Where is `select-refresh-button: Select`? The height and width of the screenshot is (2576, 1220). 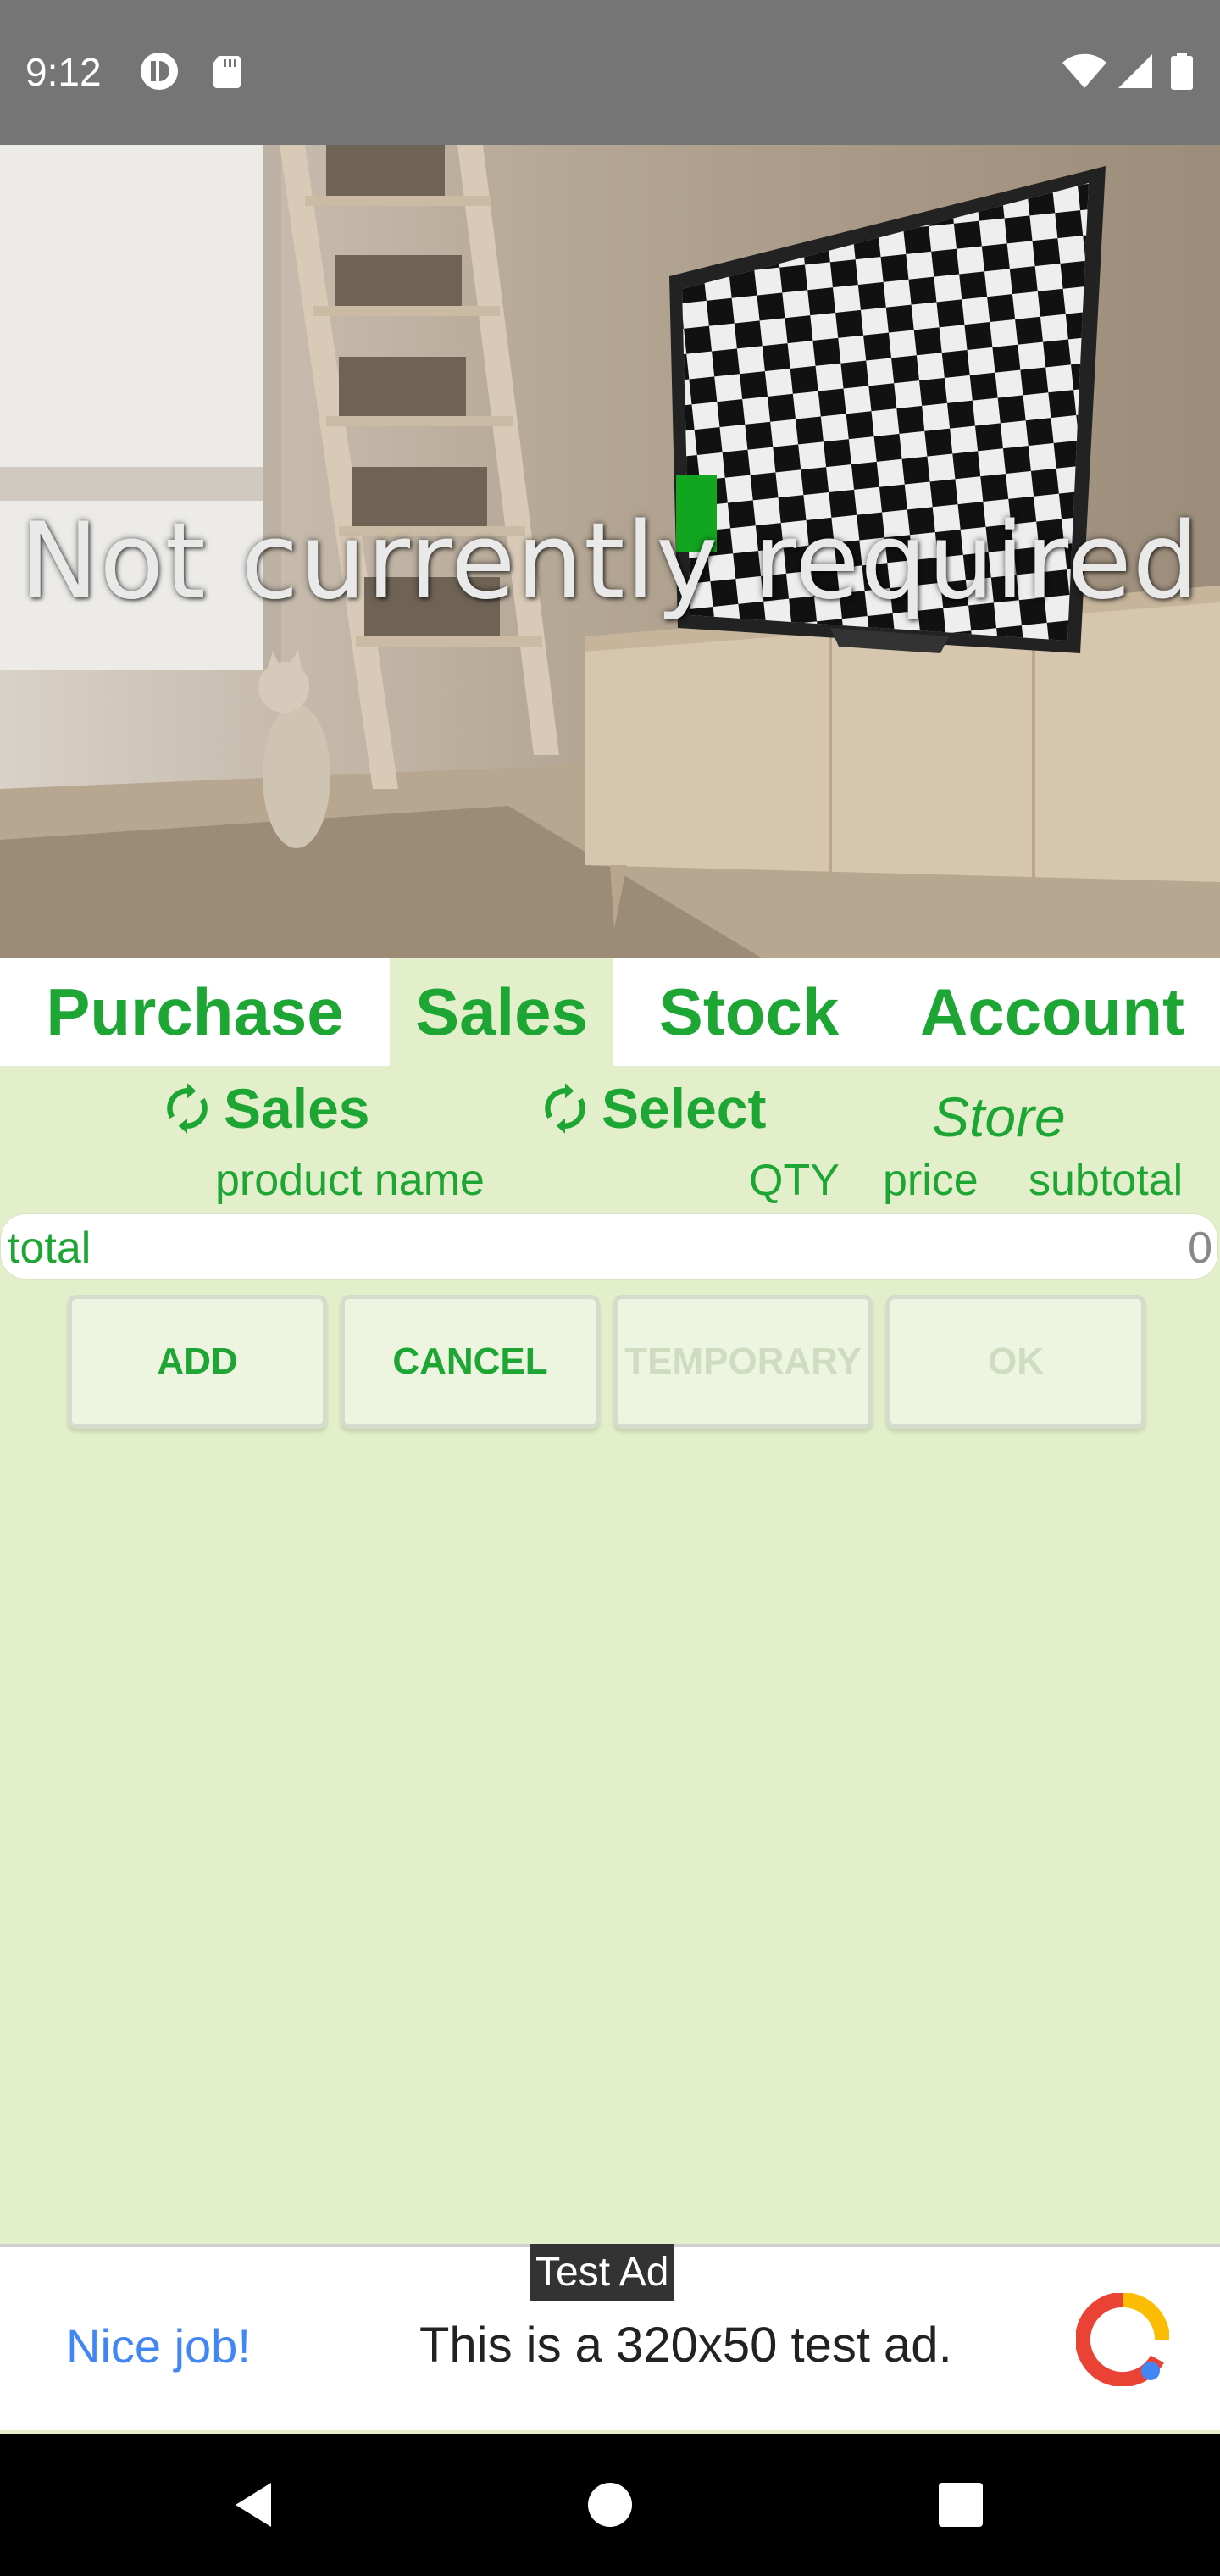
select-refresh-button: Select is located at coordinates (652, 1108).